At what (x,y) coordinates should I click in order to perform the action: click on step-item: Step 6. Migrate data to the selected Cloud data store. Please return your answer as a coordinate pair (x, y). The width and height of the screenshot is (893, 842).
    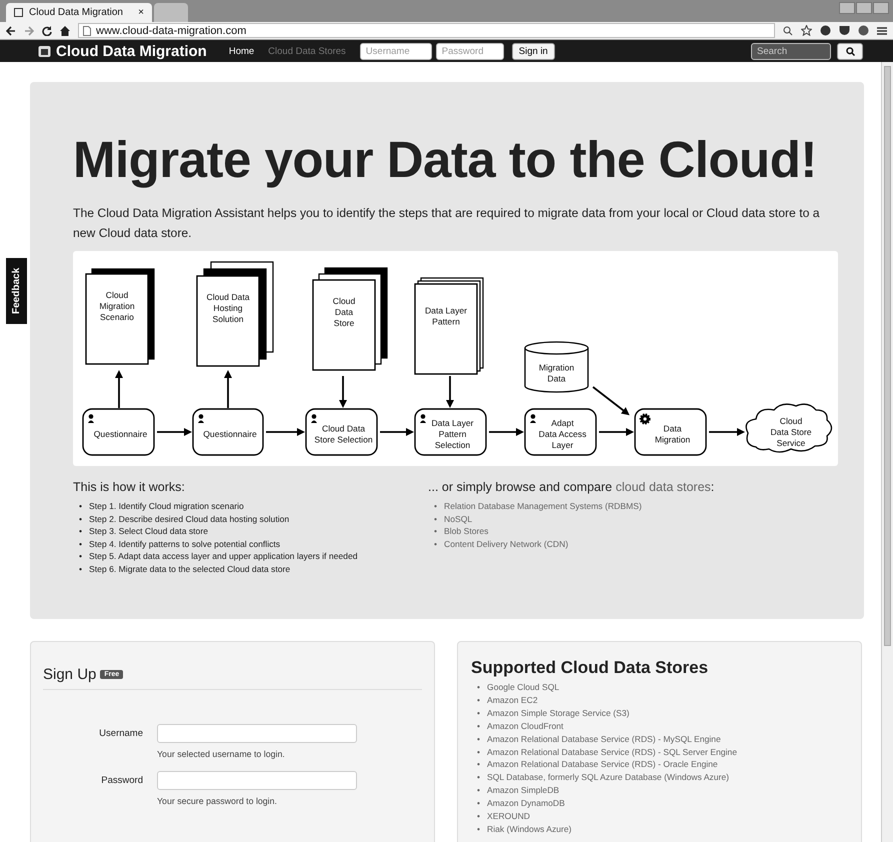
    Looking at the image, I should click on (189, 568).